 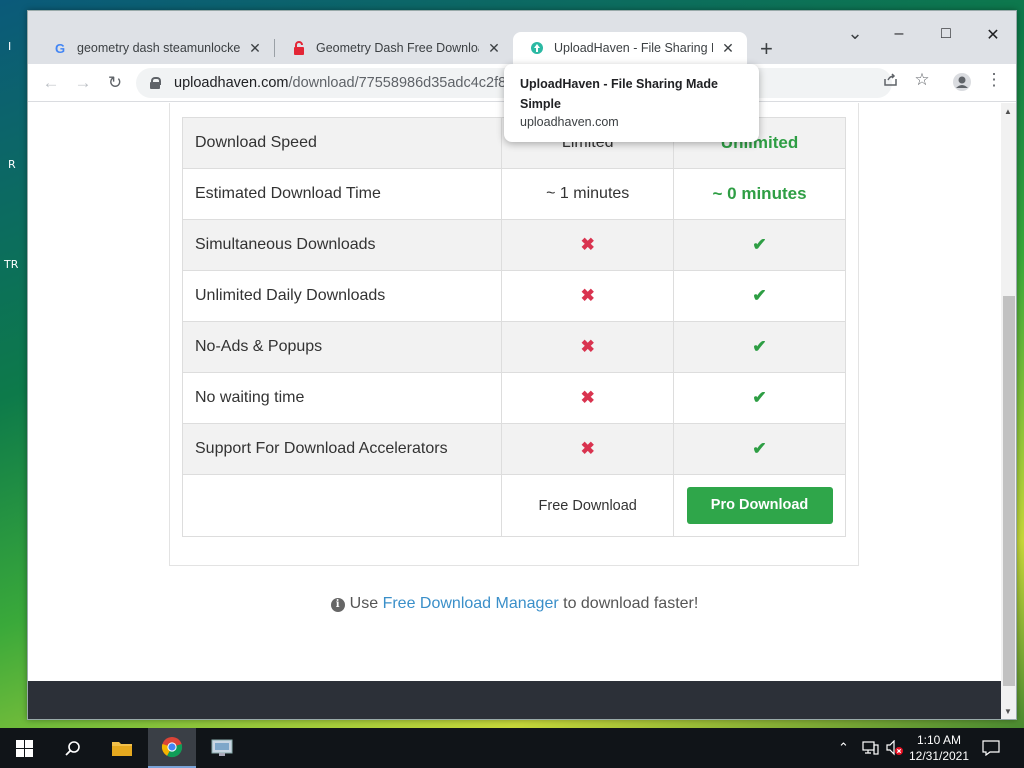 What do you see at coordinates (512, 748) in the screenshot?
I see `taskbar: ⌃ 1:10 AM 12/31/2021` at bounding box center [512, 748].